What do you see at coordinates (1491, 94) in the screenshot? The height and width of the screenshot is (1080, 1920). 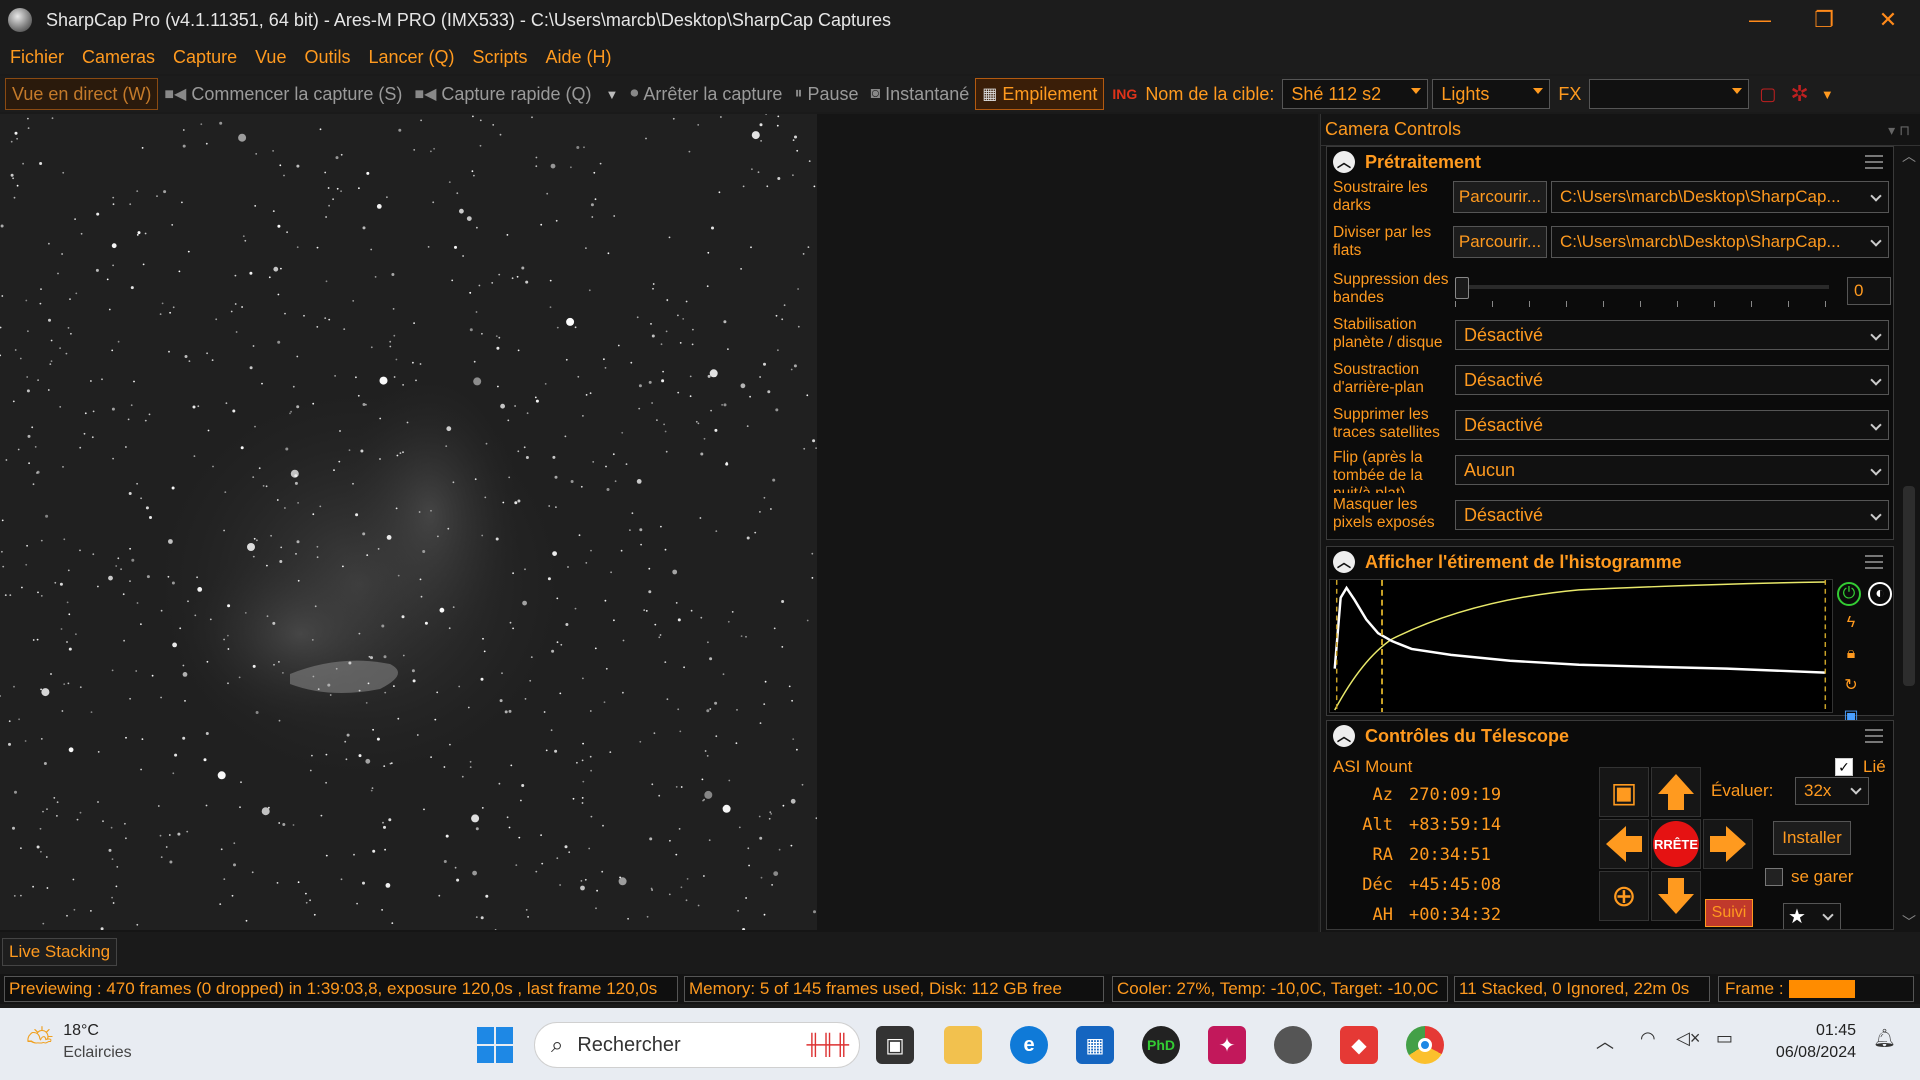 I see `frame-type-select: Lights` at bounding box center [1491, 94].